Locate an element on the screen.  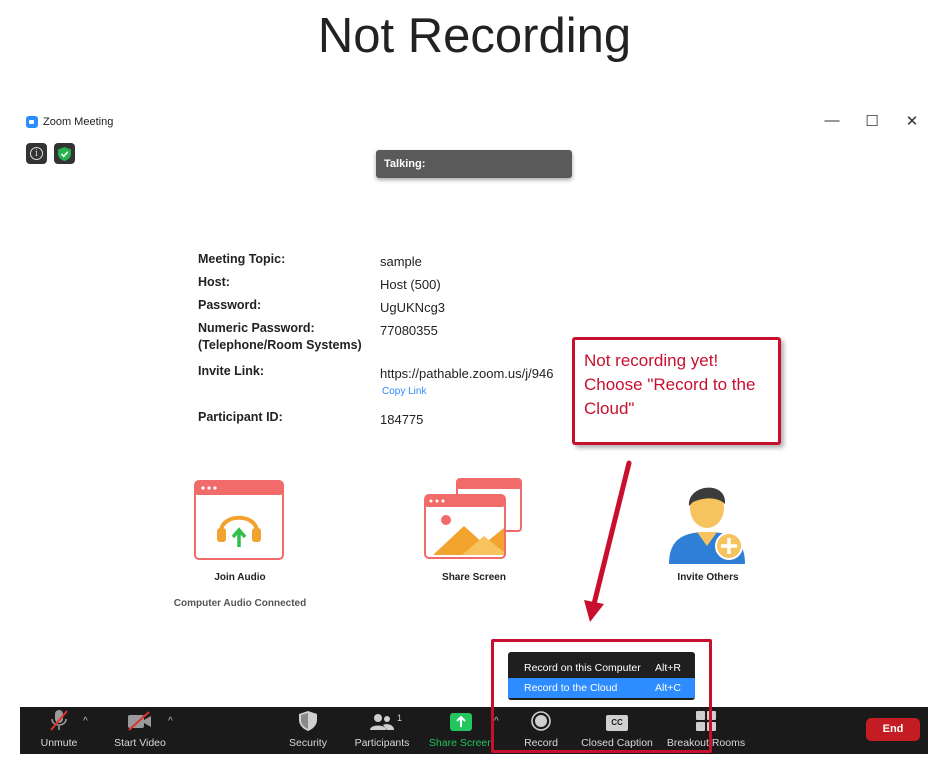
meeting-info-button: i is located at coordinates (36, 153).